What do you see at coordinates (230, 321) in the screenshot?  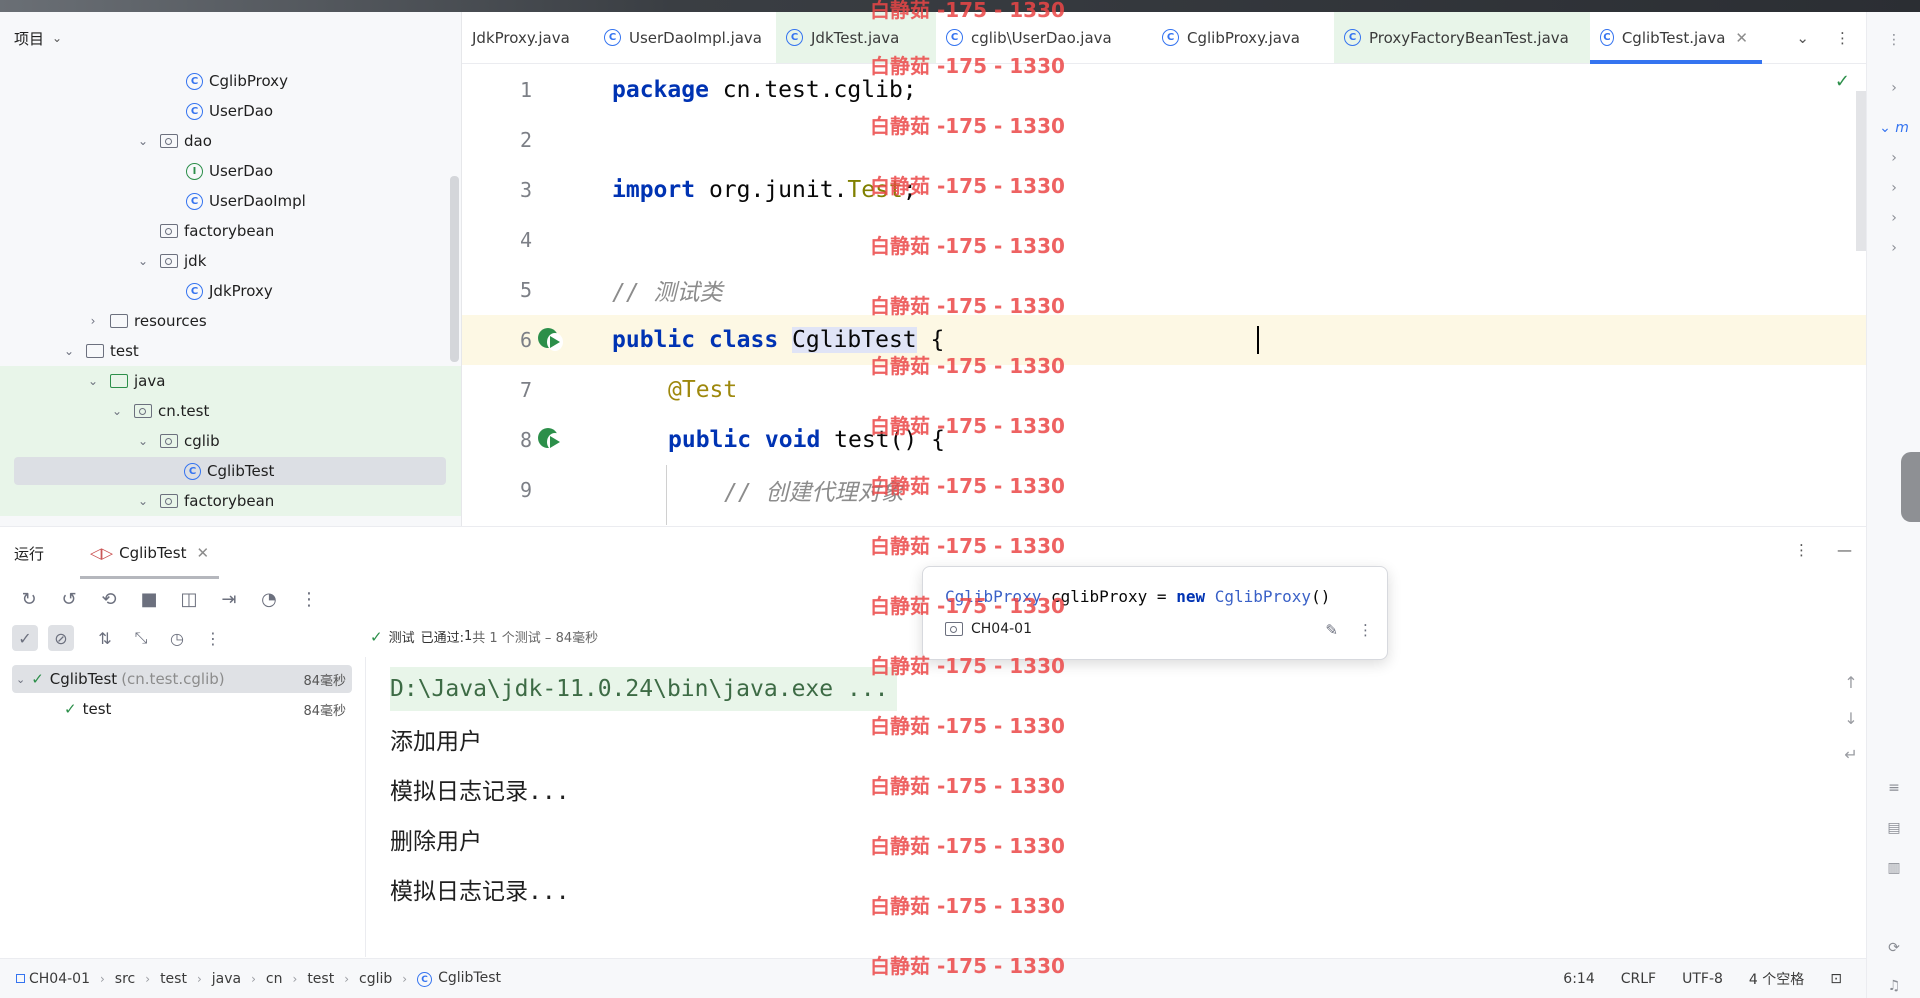 I see `tree-item: › resources` at bounding box center [230, 321].